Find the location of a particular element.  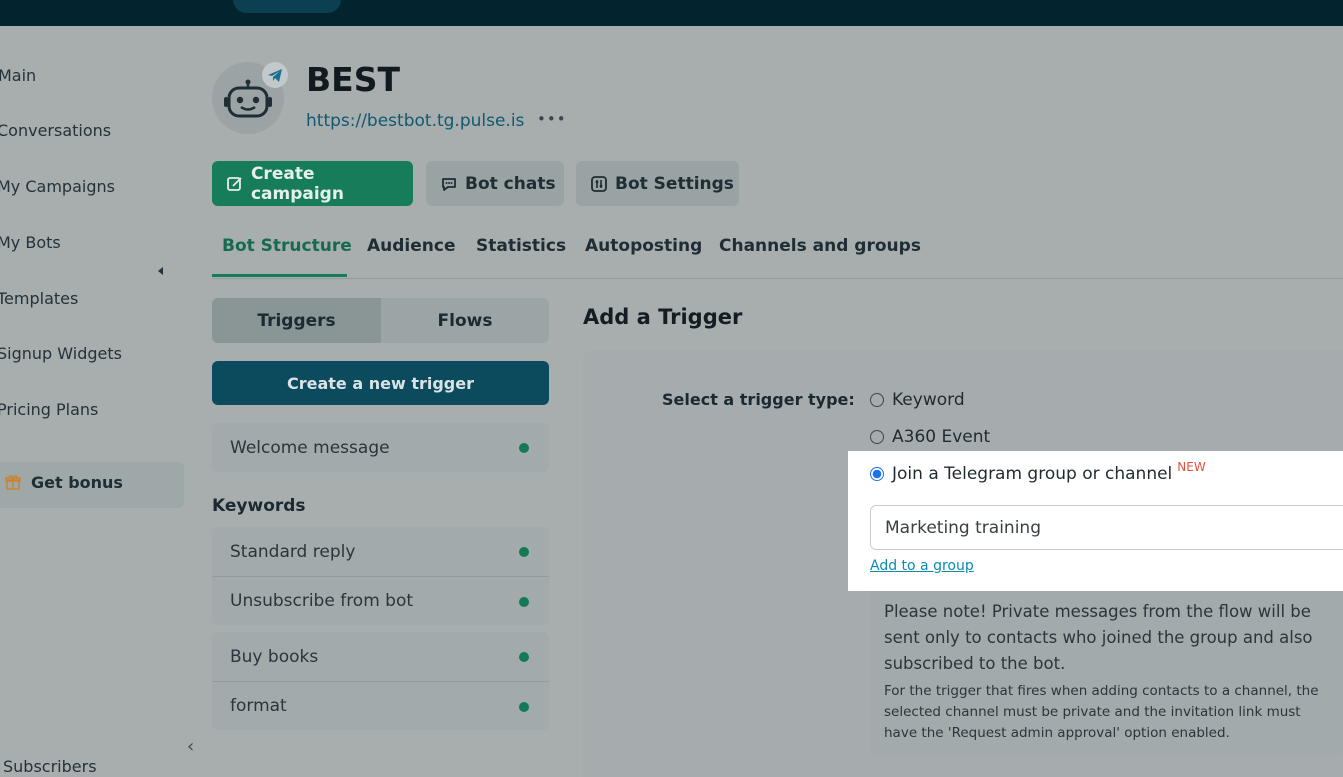

sidebar-item-conversations: Conversations is located at coordinates (55, 130).